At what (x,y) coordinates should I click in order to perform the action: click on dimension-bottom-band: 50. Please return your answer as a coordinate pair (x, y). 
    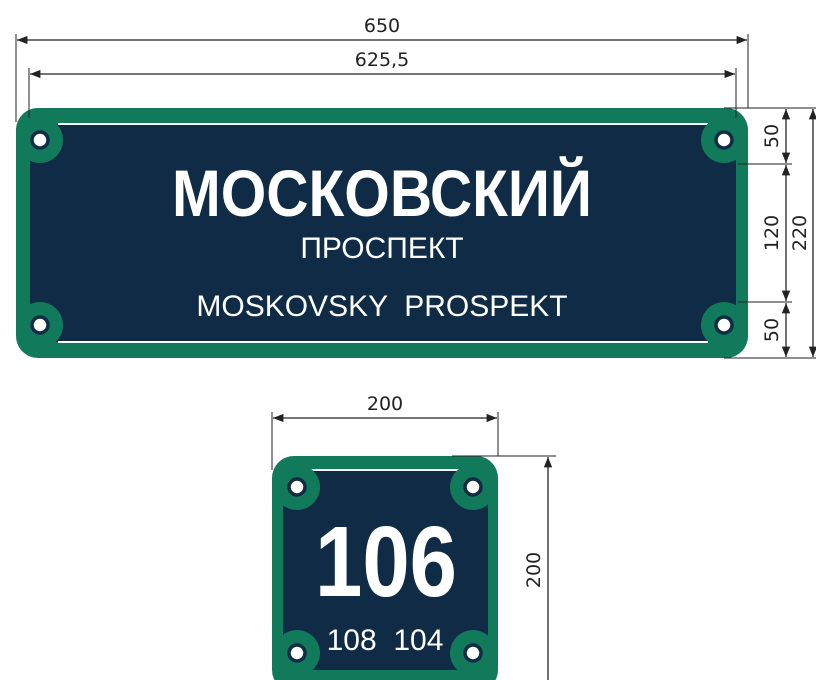
    Looking at the image, I should click on (772, 330).